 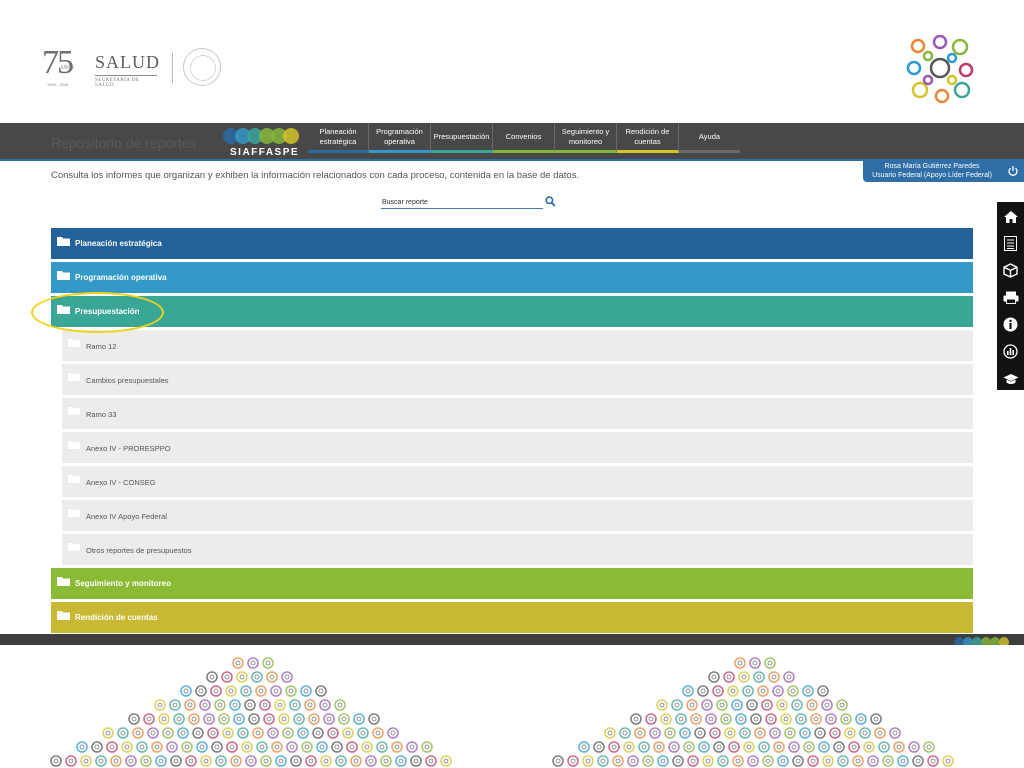 I want to click on footer-dots-icon, so click(x=981, y=641).